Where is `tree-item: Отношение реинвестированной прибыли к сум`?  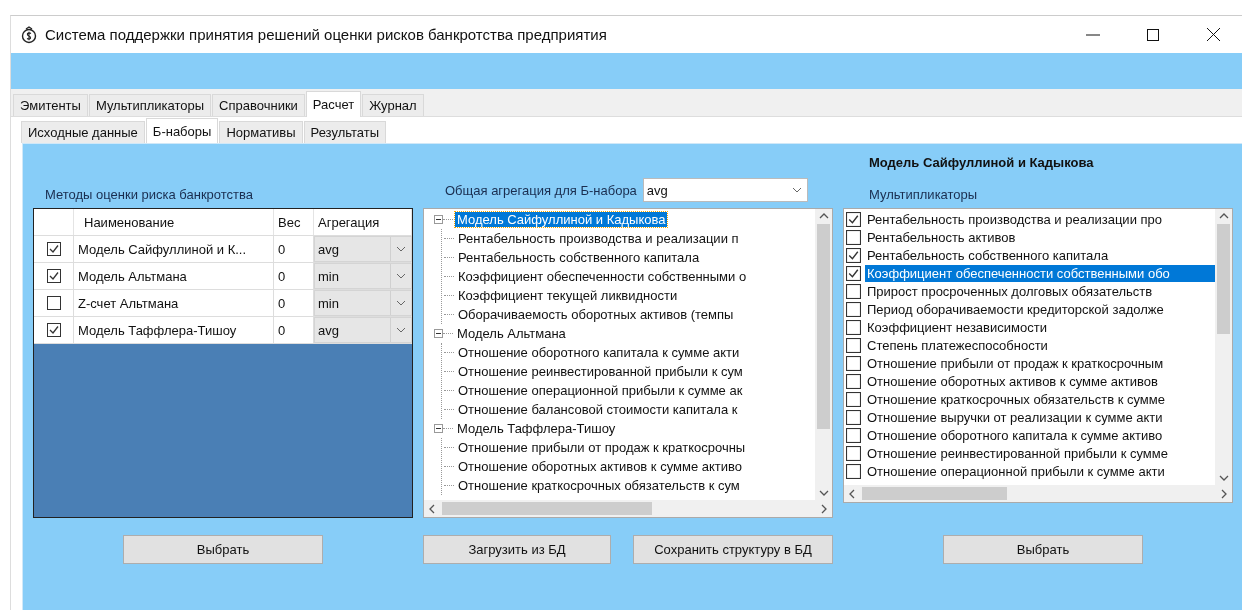 tree-item: Отношение реинвестированной прибыли к сум is located at coordinates (600, 371).